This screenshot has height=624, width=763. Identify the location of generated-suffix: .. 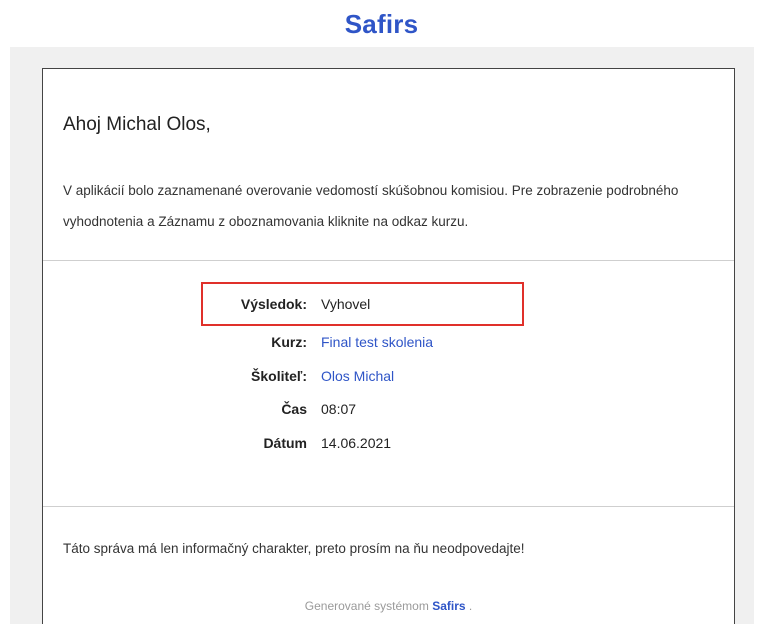
(469, 606).